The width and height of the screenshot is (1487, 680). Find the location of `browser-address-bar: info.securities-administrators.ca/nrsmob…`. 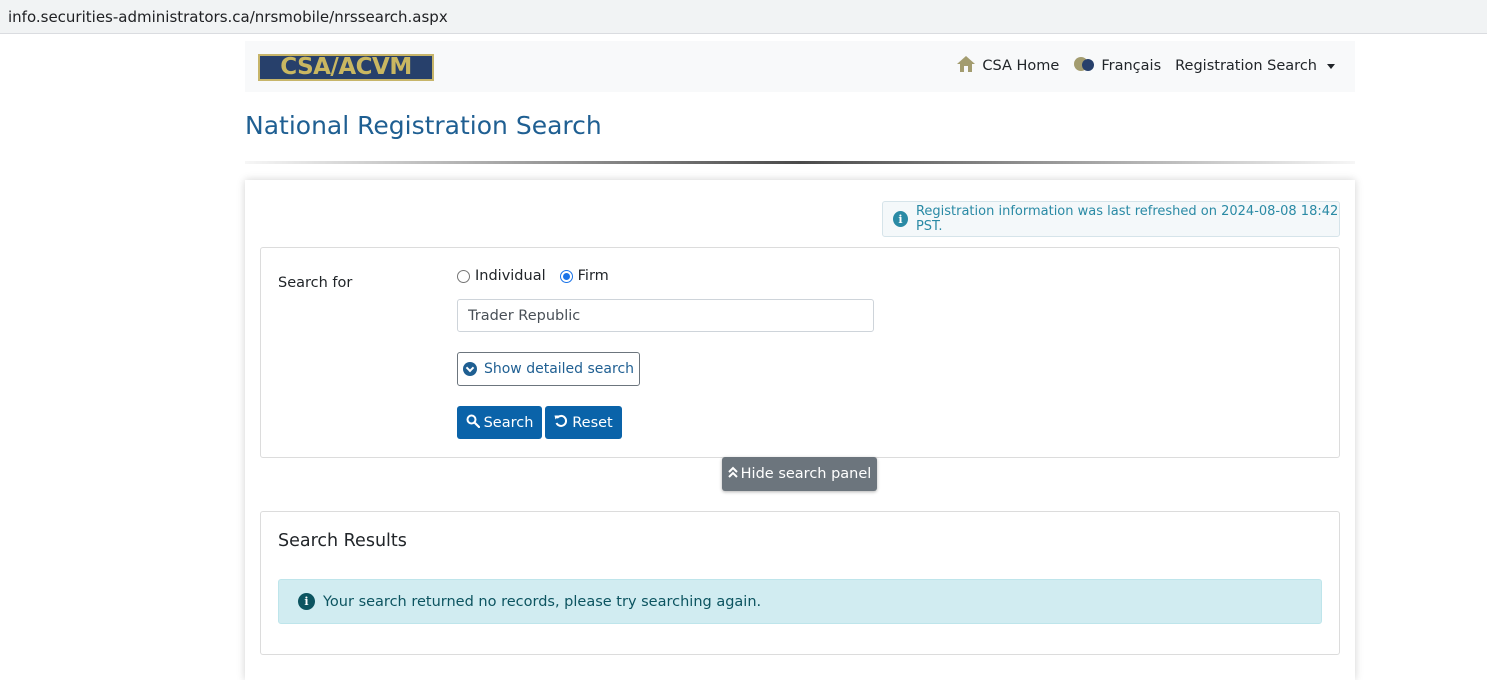

browser-address-bar: info.securities-administrators.ca/nrsmob… is located at coordinates (743, 17).